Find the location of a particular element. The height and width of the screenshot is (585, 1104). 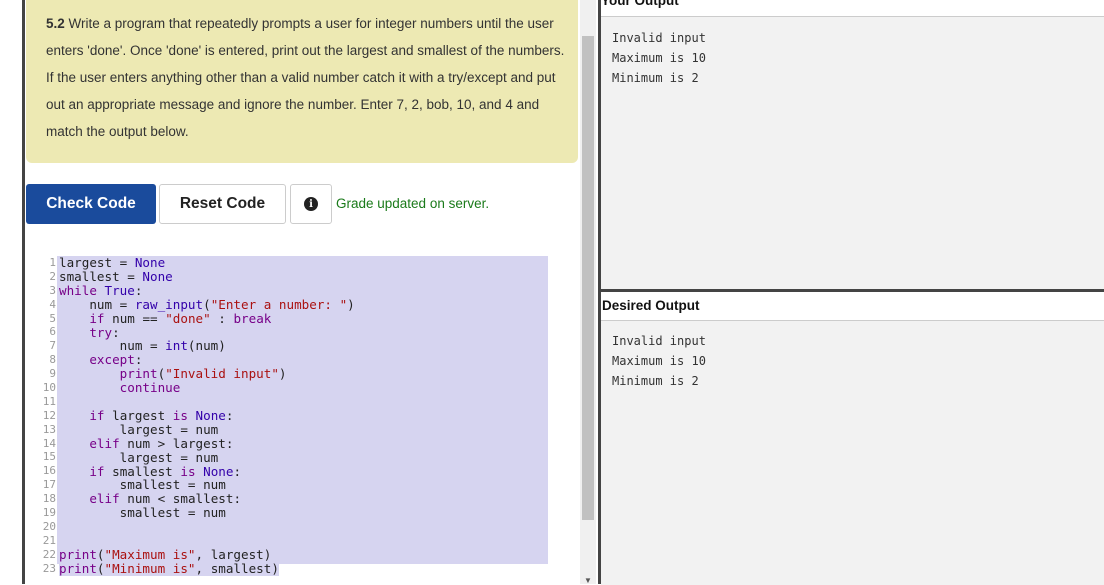

code-line: print("Invalid input") is located at coordinates (173, 374).